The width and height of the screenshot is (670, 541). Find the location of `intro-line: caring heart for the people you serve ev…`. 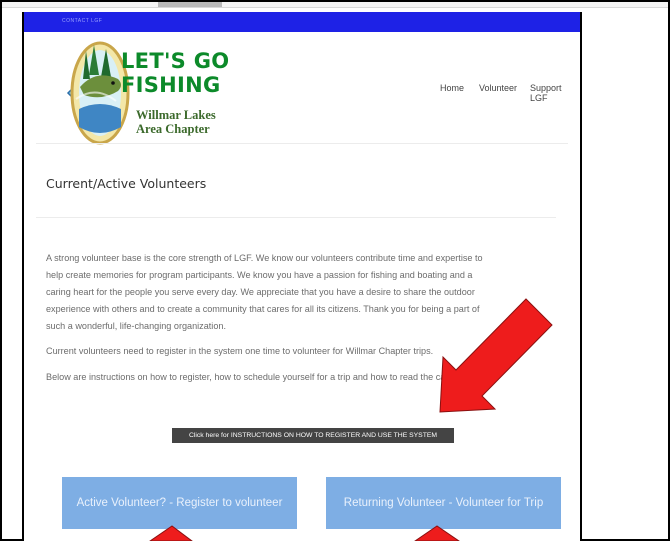

intro-line: caring heart for the people you serve ev… is located at coordinates (260, 292).